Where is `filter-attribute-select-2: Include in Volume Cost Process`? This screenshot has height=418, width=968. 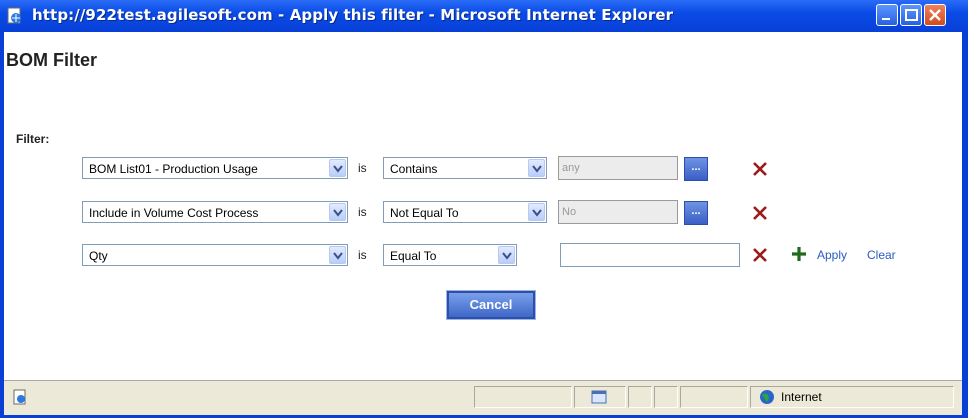 filter-attribute-select-2: Include in Volume Cost Process is located at coordinates (215, 212).